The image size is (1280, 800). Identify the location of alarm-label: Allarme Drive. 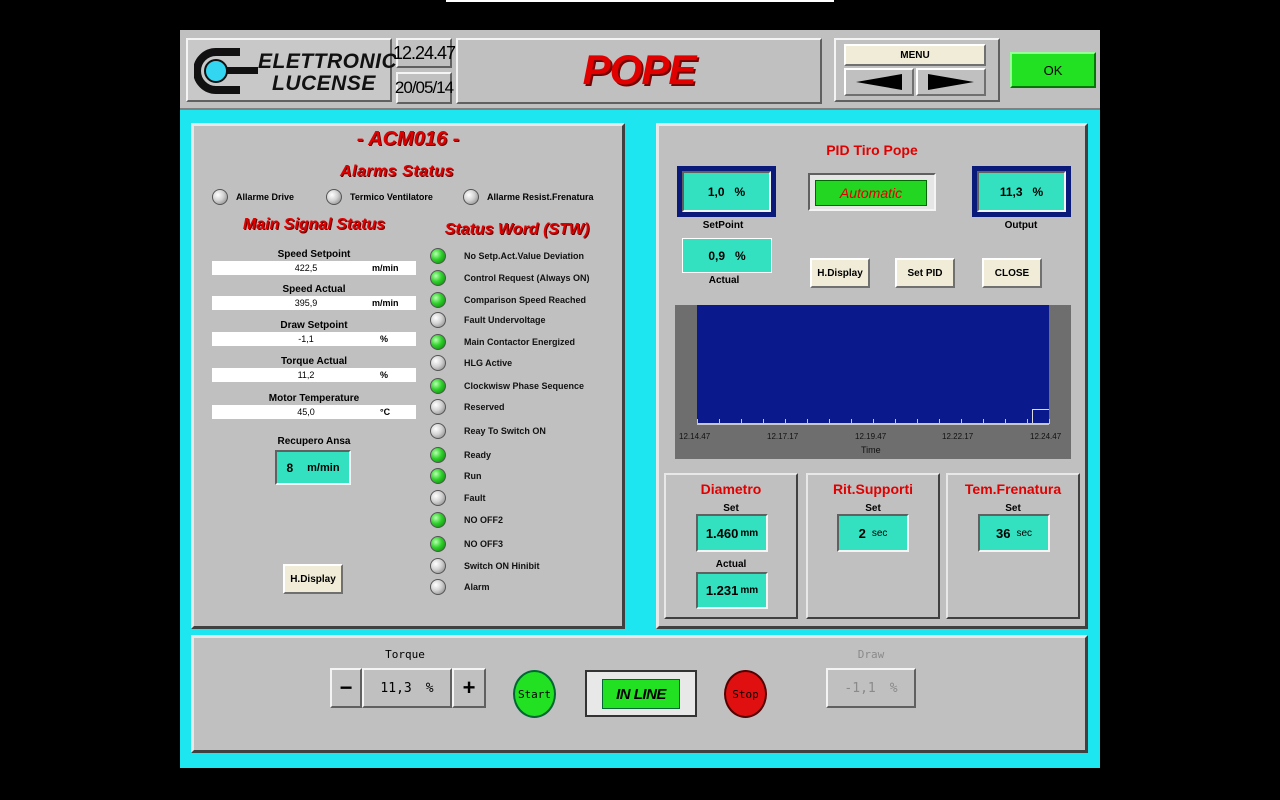
(265, 197).